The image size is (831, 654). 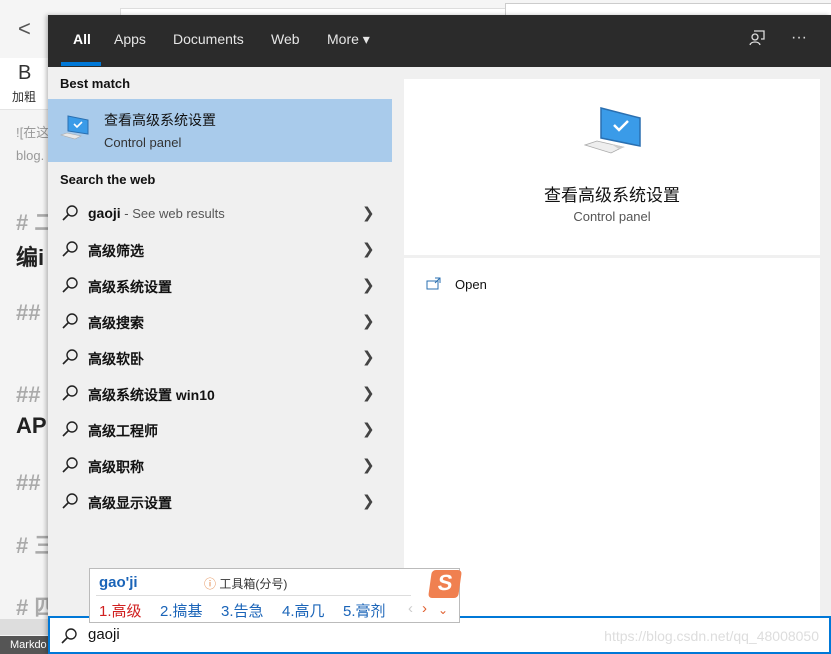 What do you see at coordinates (220, 502) in the screenshot?
I see `web-suggestion: 高级显示设置 ❯` at bounding box center [220, 502].